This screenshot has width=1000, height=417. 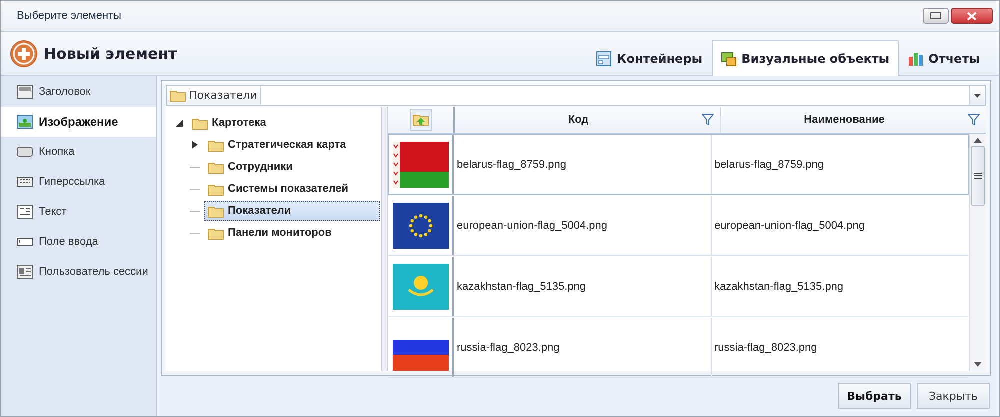 What do you see at coordinates (978, 140) in the screenshot?
I see `scroll-up-icon` at bounding box center [978, 140].